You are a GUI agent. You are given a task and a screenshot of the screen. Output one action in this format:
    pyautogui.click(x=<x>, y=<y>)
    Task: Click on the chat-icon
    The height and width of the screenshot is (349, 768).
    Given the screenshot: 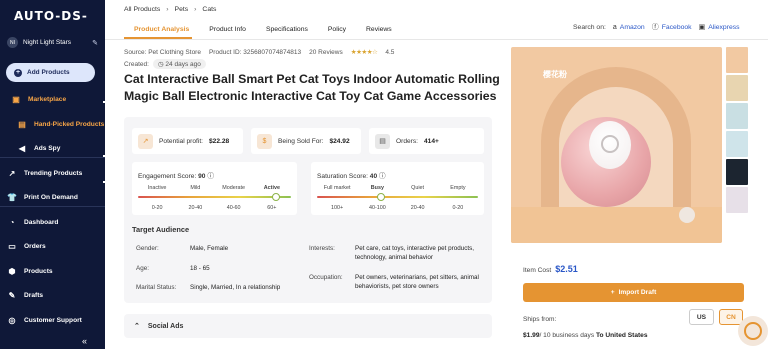 What is the action you would take?
    pyautogui.click(x=753, y=331)
    